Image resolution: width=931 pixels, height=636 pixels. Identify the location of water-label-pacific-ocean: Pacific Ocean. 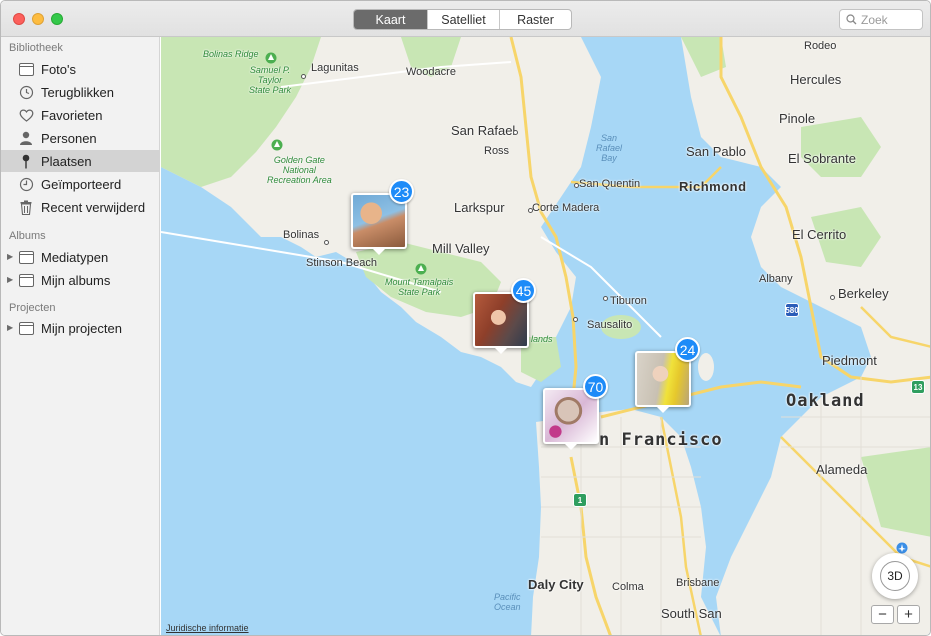
(507, 602).